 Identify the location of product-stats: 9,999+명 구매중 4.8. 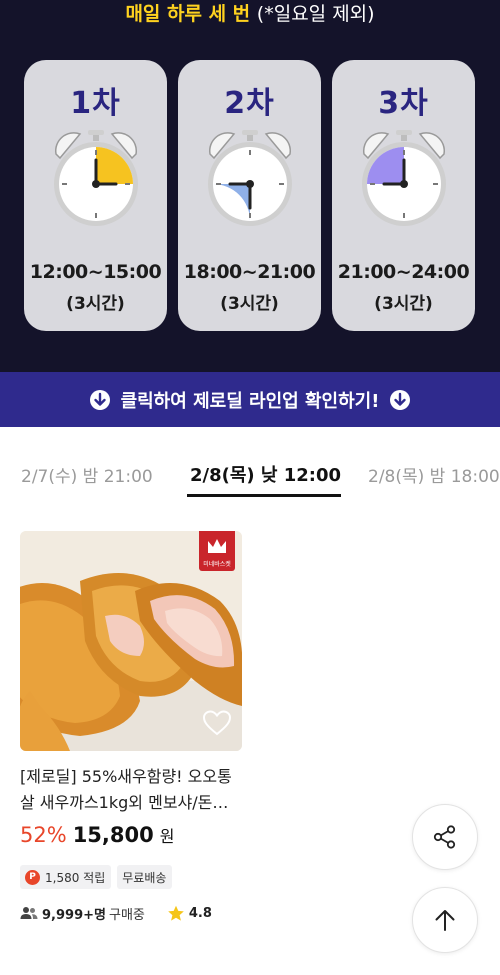
(116, 913).